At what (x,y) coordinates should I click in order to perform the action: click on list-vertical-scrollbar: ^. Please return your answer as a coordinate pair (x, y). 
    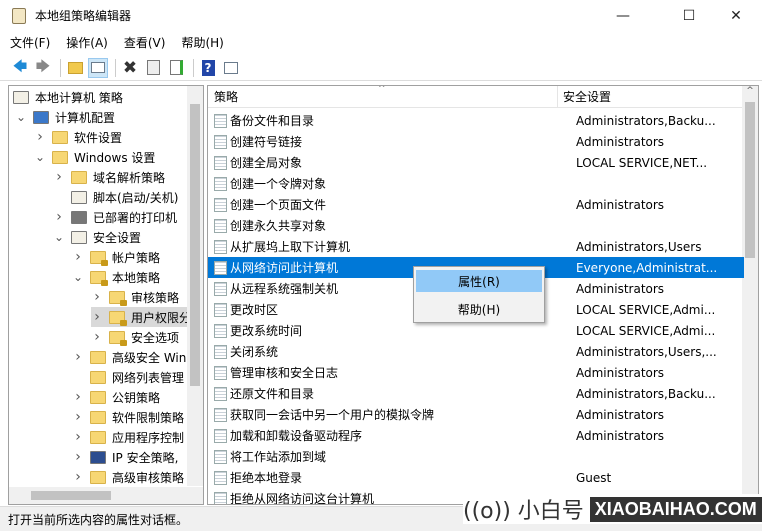
    Looking at the image, I should click on (750, 295).